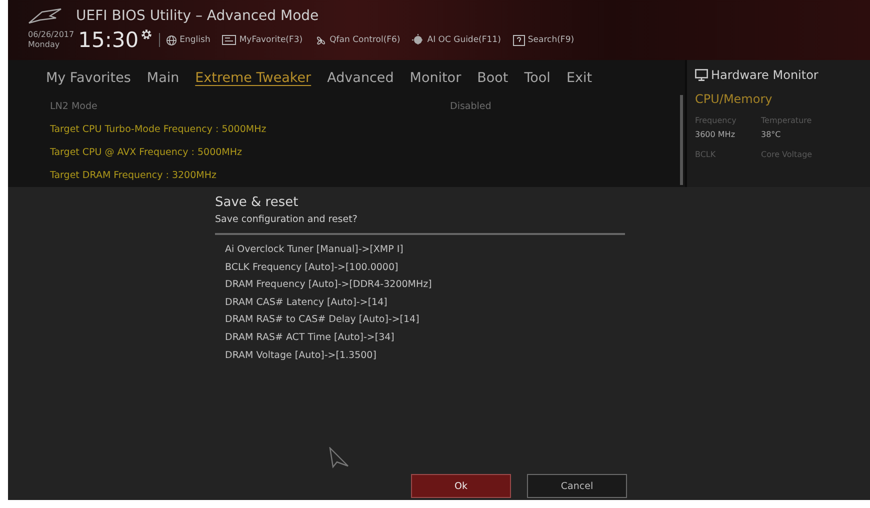 Image resolution: width=870 pixels, height=508 pixels. Describe the element at coordinates (257, 202) in the screenshot. I see `dialog-title: Save & reset` at that location.